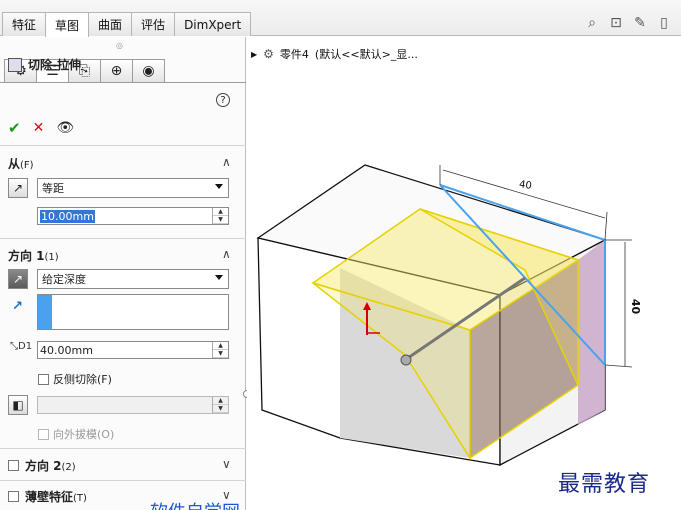 This screenshot has width=681, height=510. What do you see at coordinates (133, 279) in the screenshot?
I see `end-condition-select: 给定深度` at bounding box center [133, 279].